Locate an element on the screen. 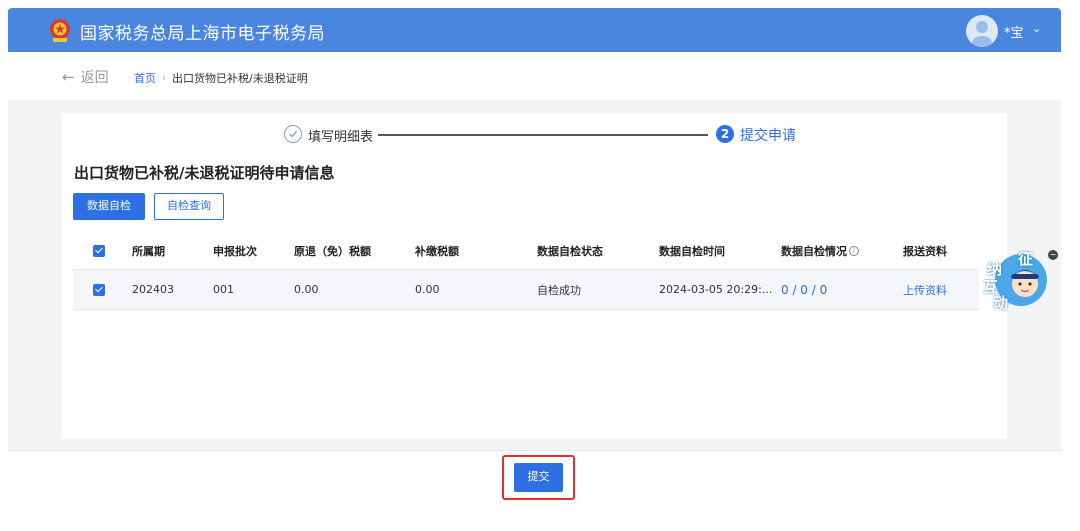 This screenshot has width=1080, height=531. breadcrumb: 首页 › 出口货物已补税/未退税证明 is located at coordinates (221, 78).